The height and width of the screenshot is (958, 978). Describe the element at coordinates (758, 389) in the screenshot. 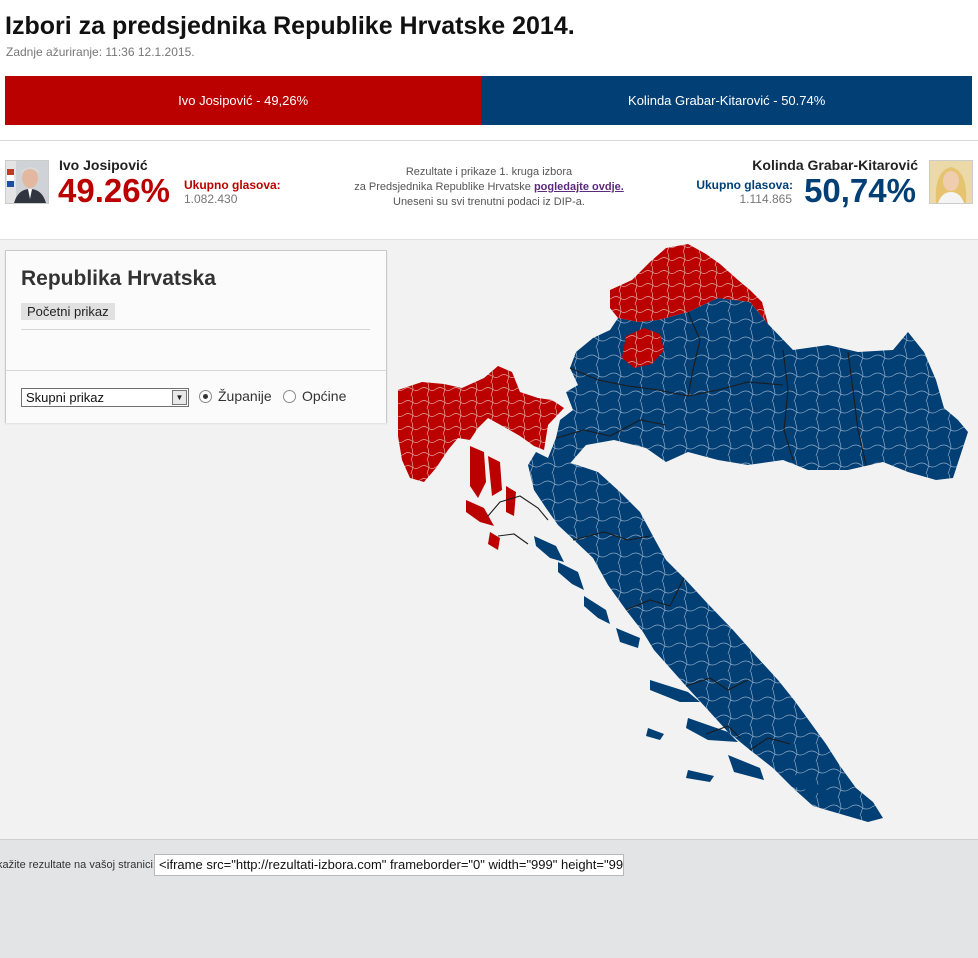

I see `region-kitarovic-north` at that location.